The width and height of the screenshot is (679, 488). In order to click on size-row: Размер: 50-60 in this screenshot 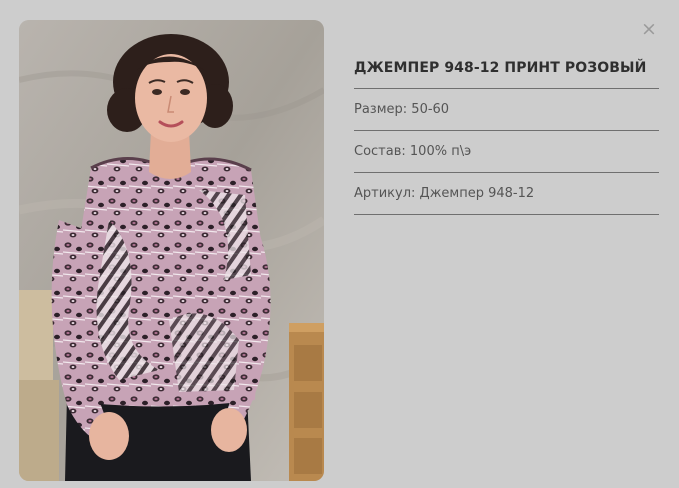, I will do `click(506, 110)`.